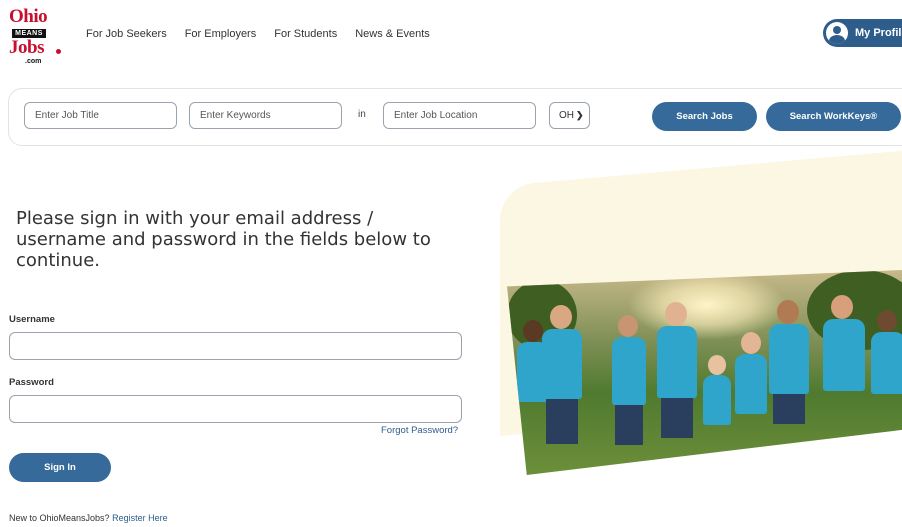 This screenshot has height=527, width=902. What do you see at coordinates (37, 35) in the screenshot?
I see `ohiomeansjobs-logo: Ohio MEANS Jobs .com` at bounding box center [37, 35].